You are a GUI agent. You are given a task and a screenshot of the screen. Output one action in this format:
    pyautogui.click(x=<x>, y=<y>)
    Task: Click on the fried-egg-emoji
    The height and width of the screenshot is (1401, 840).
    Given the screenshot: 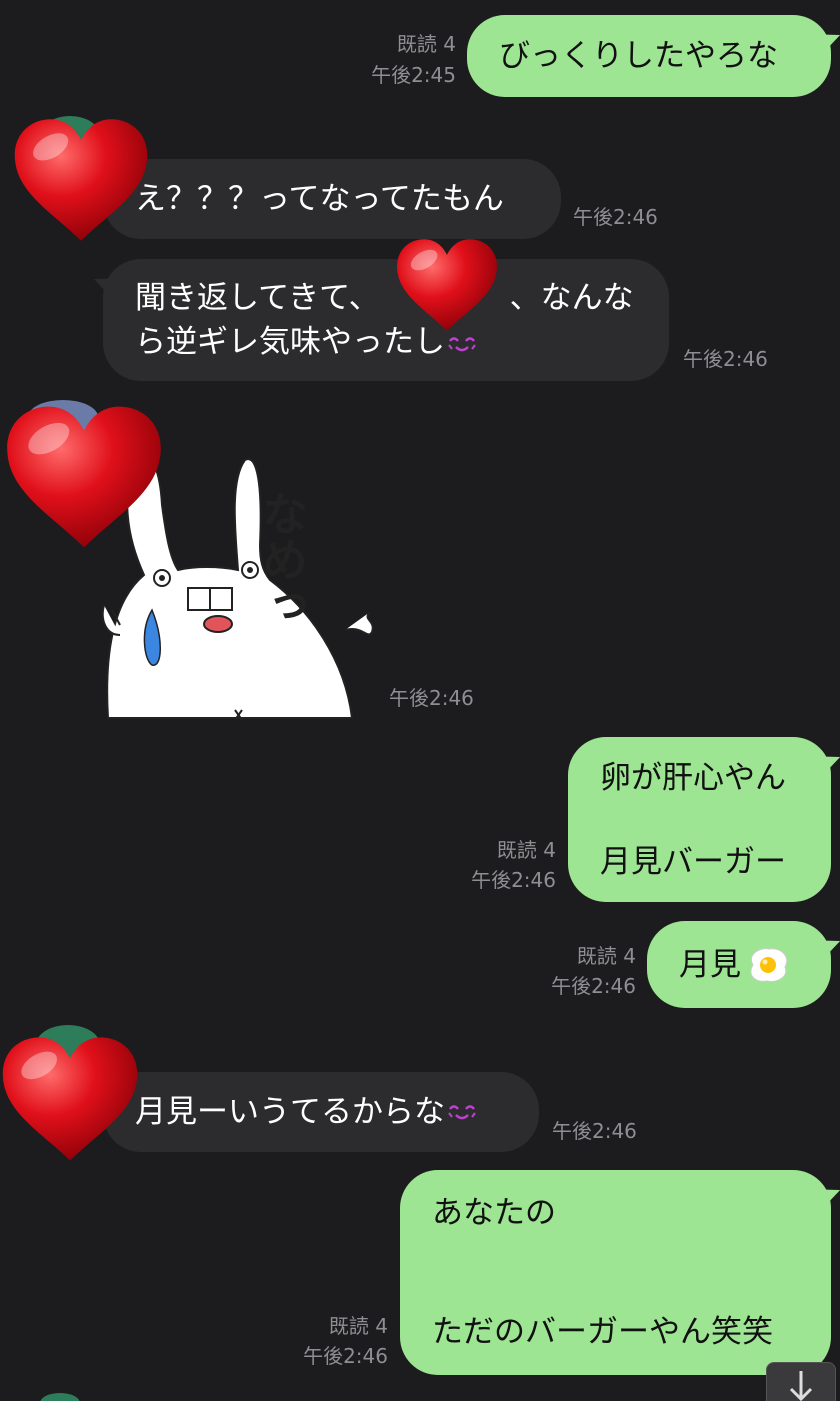 What is the action you would take?
    pyautogui.click(x=769, y=964)
    